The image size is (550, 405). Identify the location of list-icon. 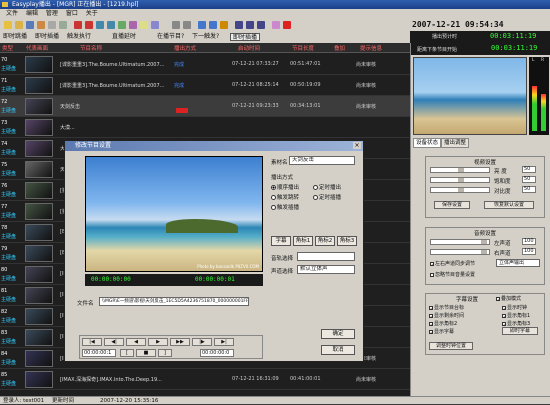
(144, 25).